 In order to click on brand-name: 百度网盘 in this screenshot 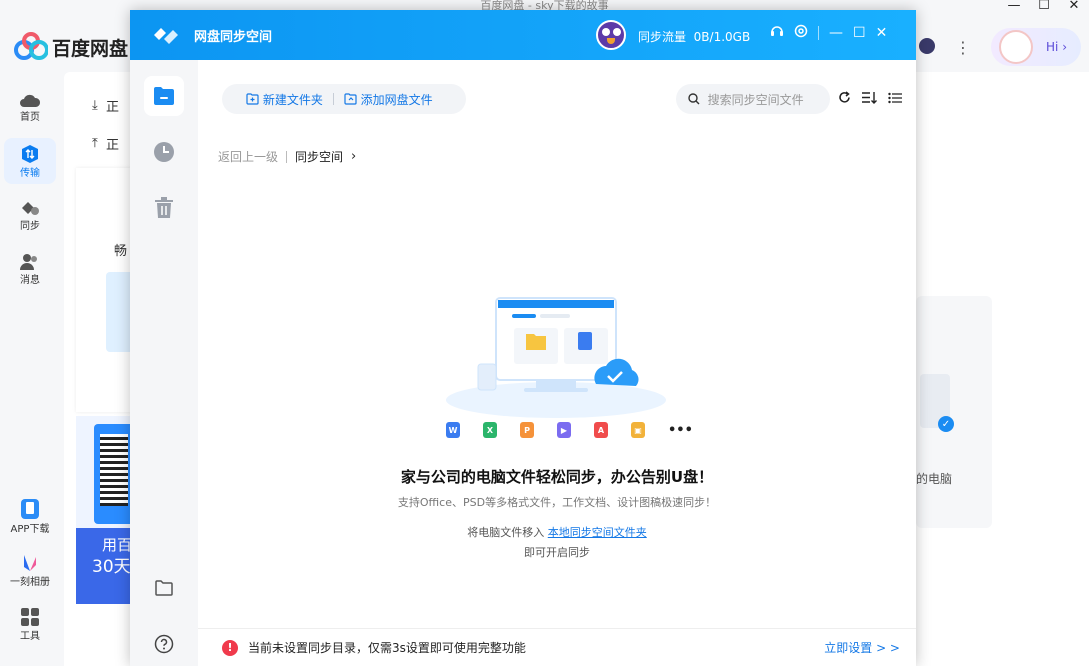, I will do `click(90, 48)`.